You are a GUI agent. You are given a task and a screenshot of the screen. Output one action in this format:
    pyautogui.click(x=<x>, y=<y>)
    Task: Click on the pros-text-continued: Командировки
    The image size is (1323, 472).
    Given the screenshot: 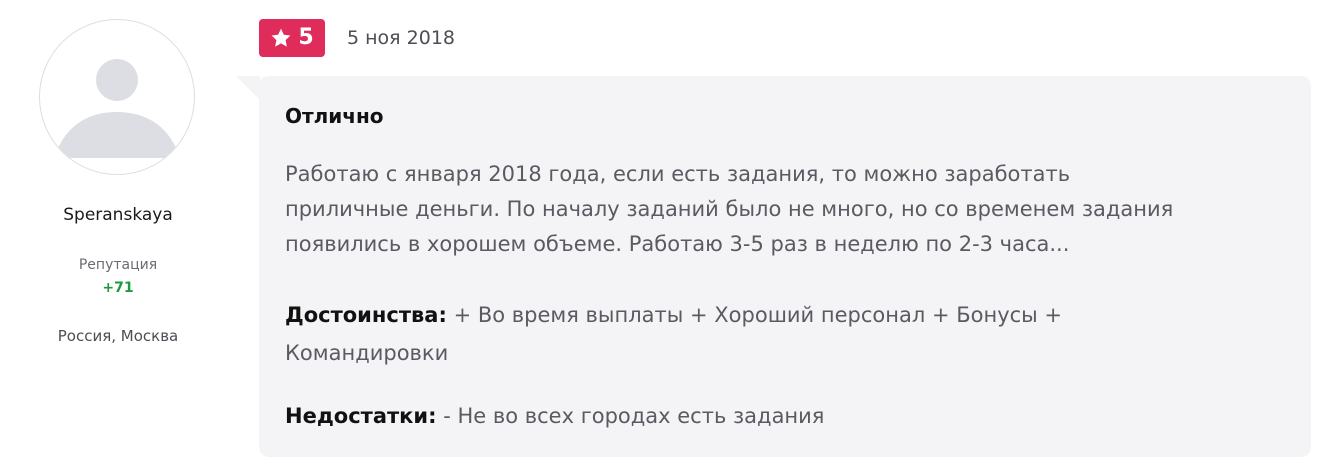 What is the action you would take?
    pyautogui.click(x=367, y=353)
    